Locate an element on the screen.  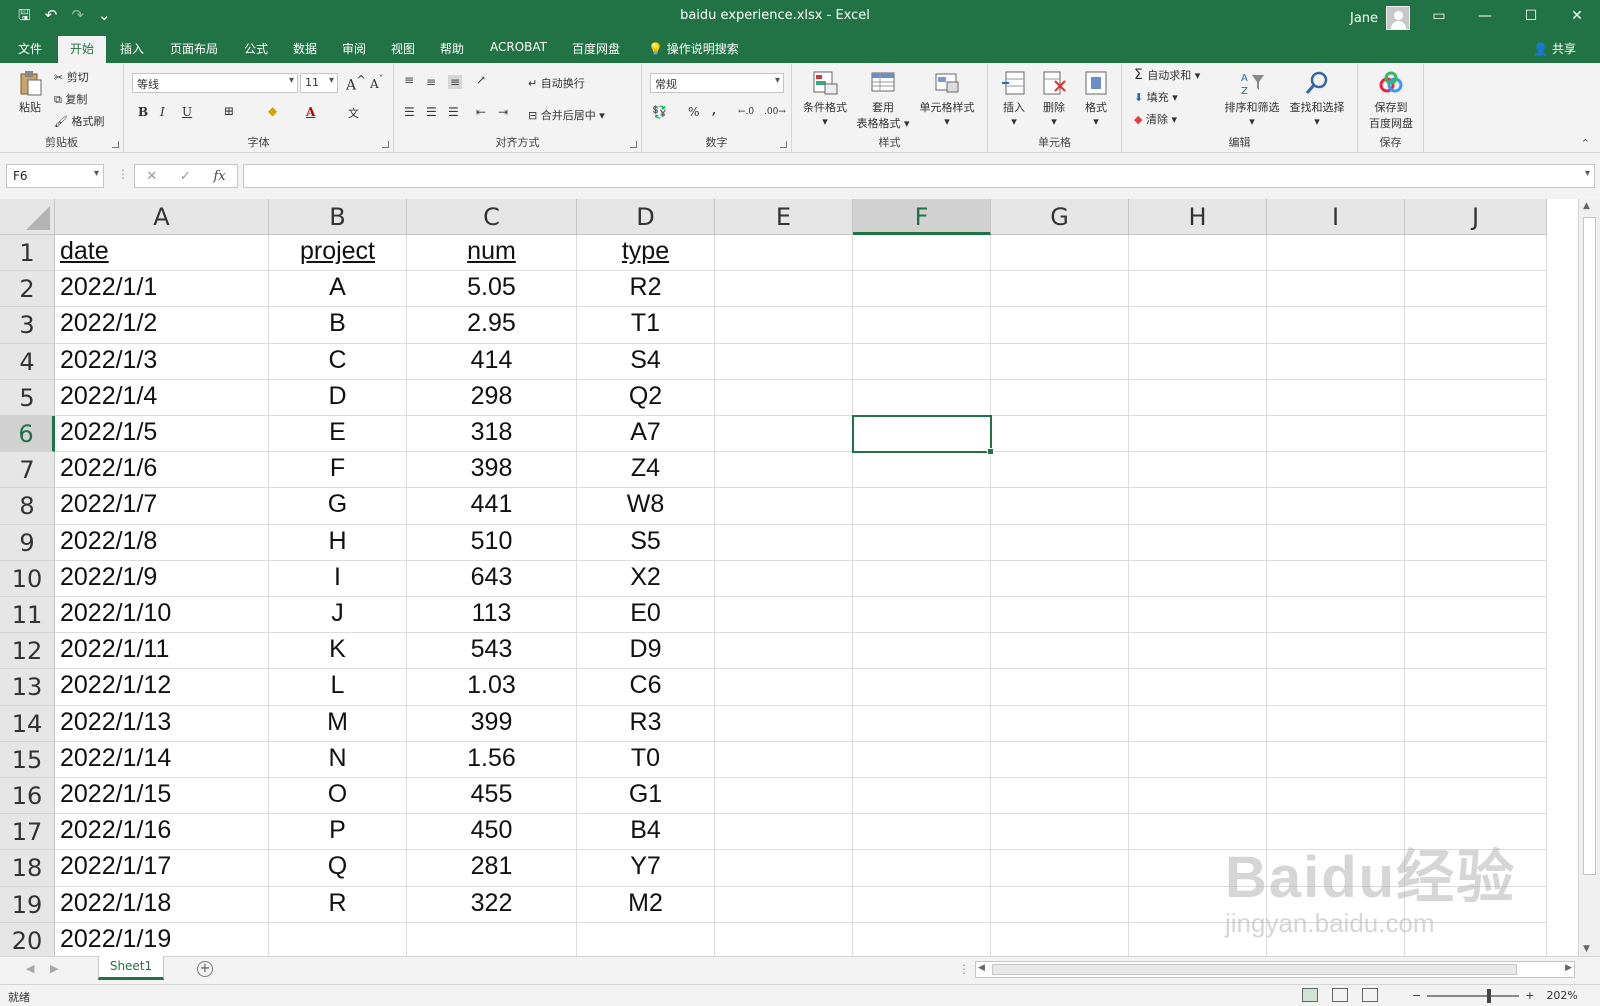
column-header-d: D is located at coordinates (646, 217).